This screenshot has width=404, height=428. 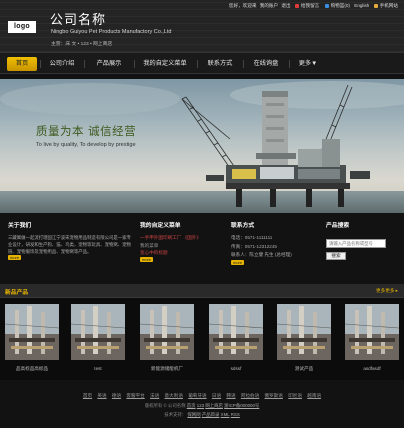 I want to click on english-link: English, so click(x=361, y=5).